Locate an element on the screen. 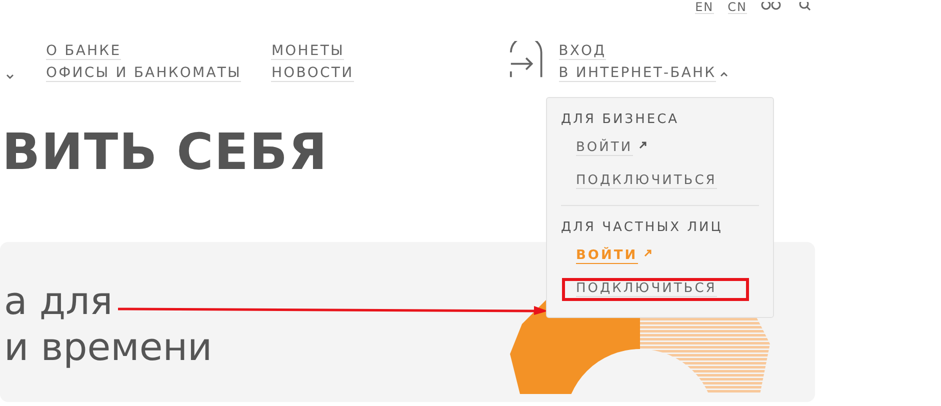 The image size is (941, 406). chevron-up-icon is located at coordinates (724, 74).